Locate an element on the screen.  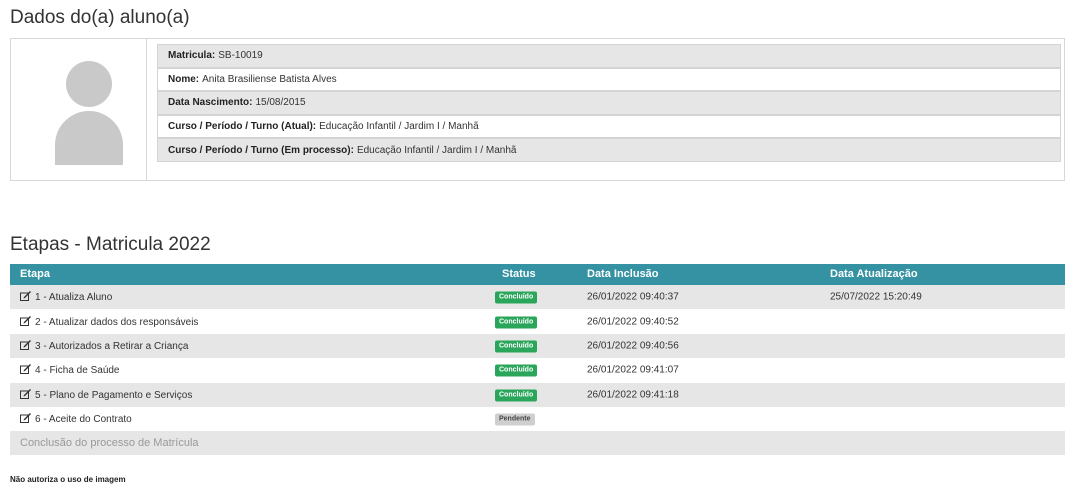
info-label: Curso / Período / Turno (Em processo): is located at coordinates (261, 150).